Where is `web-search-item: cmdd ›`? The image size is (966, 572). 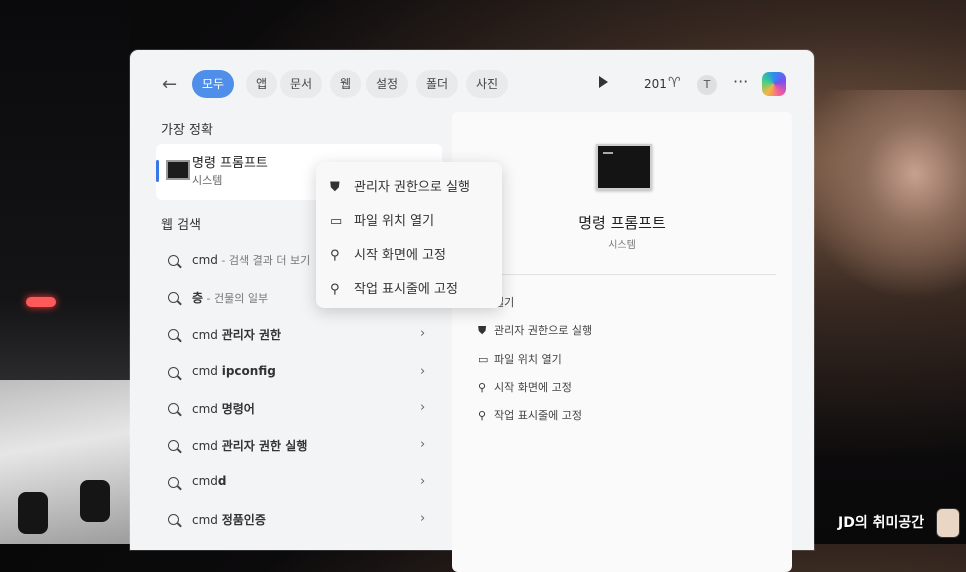 web-search-item: cmdd › is located at coordinates (296, 486).